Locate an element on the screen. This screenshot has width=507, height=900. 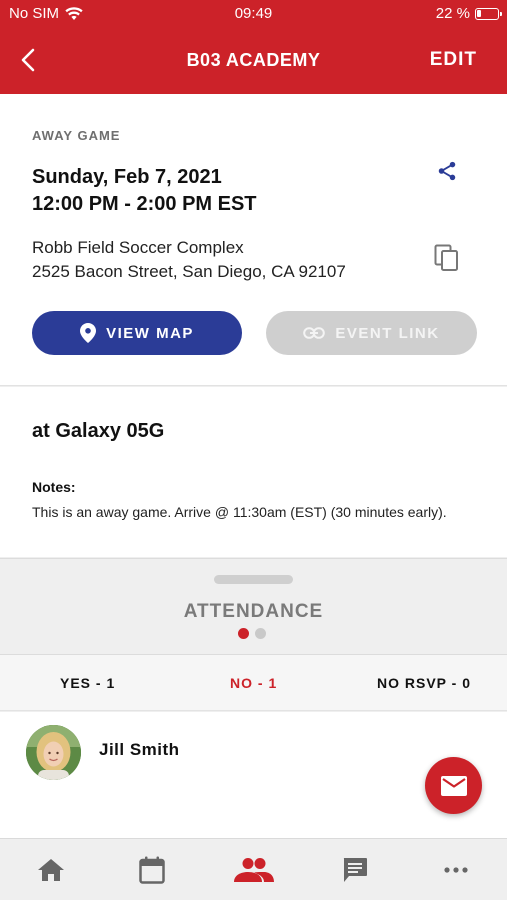
battery-cap is located at coordinates (501, 13).